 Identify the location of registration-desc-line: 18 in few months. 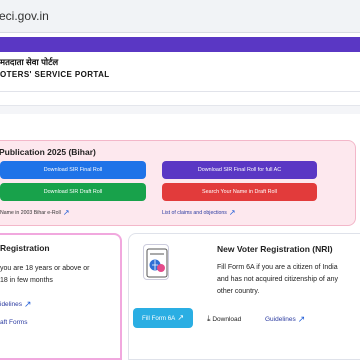
(26, 280).